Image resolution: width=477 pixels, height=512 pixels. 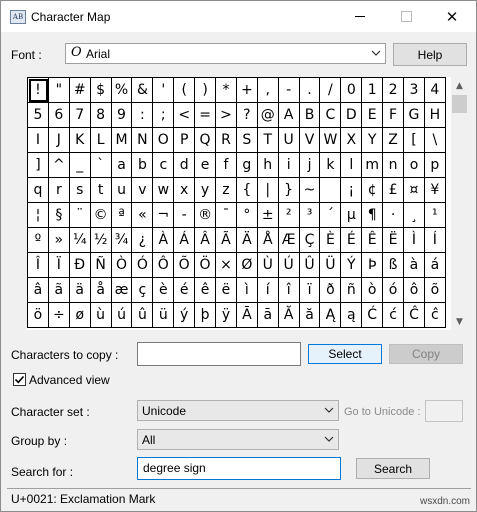 I want to click on character-cell: Í, so click(x=435, y=240).